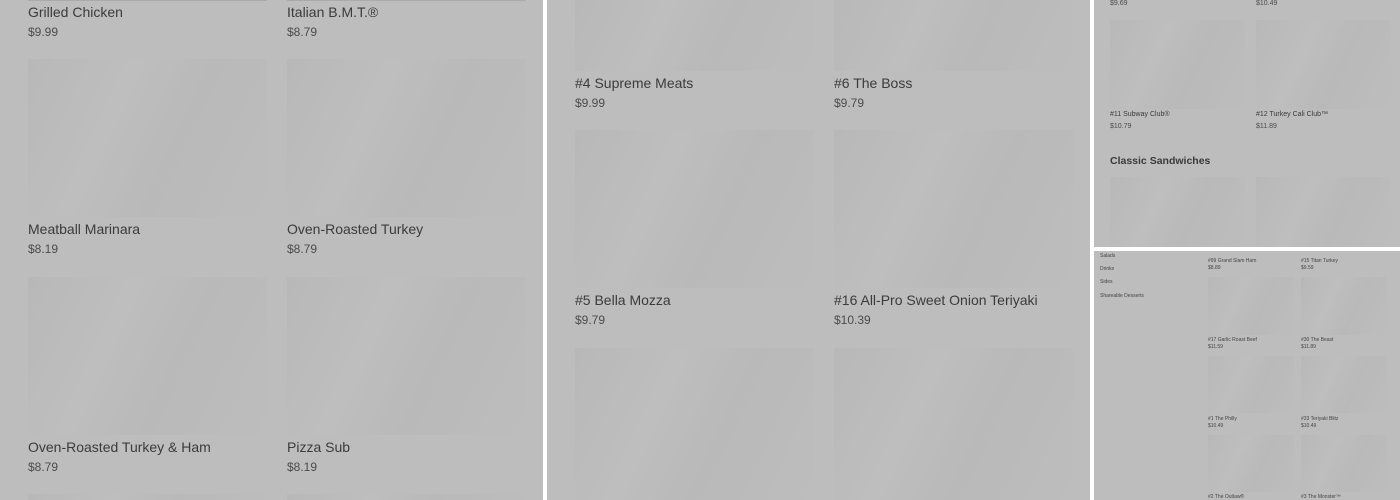  I want to click on item-name: #4 Supreme Meats, so click(634, 83).